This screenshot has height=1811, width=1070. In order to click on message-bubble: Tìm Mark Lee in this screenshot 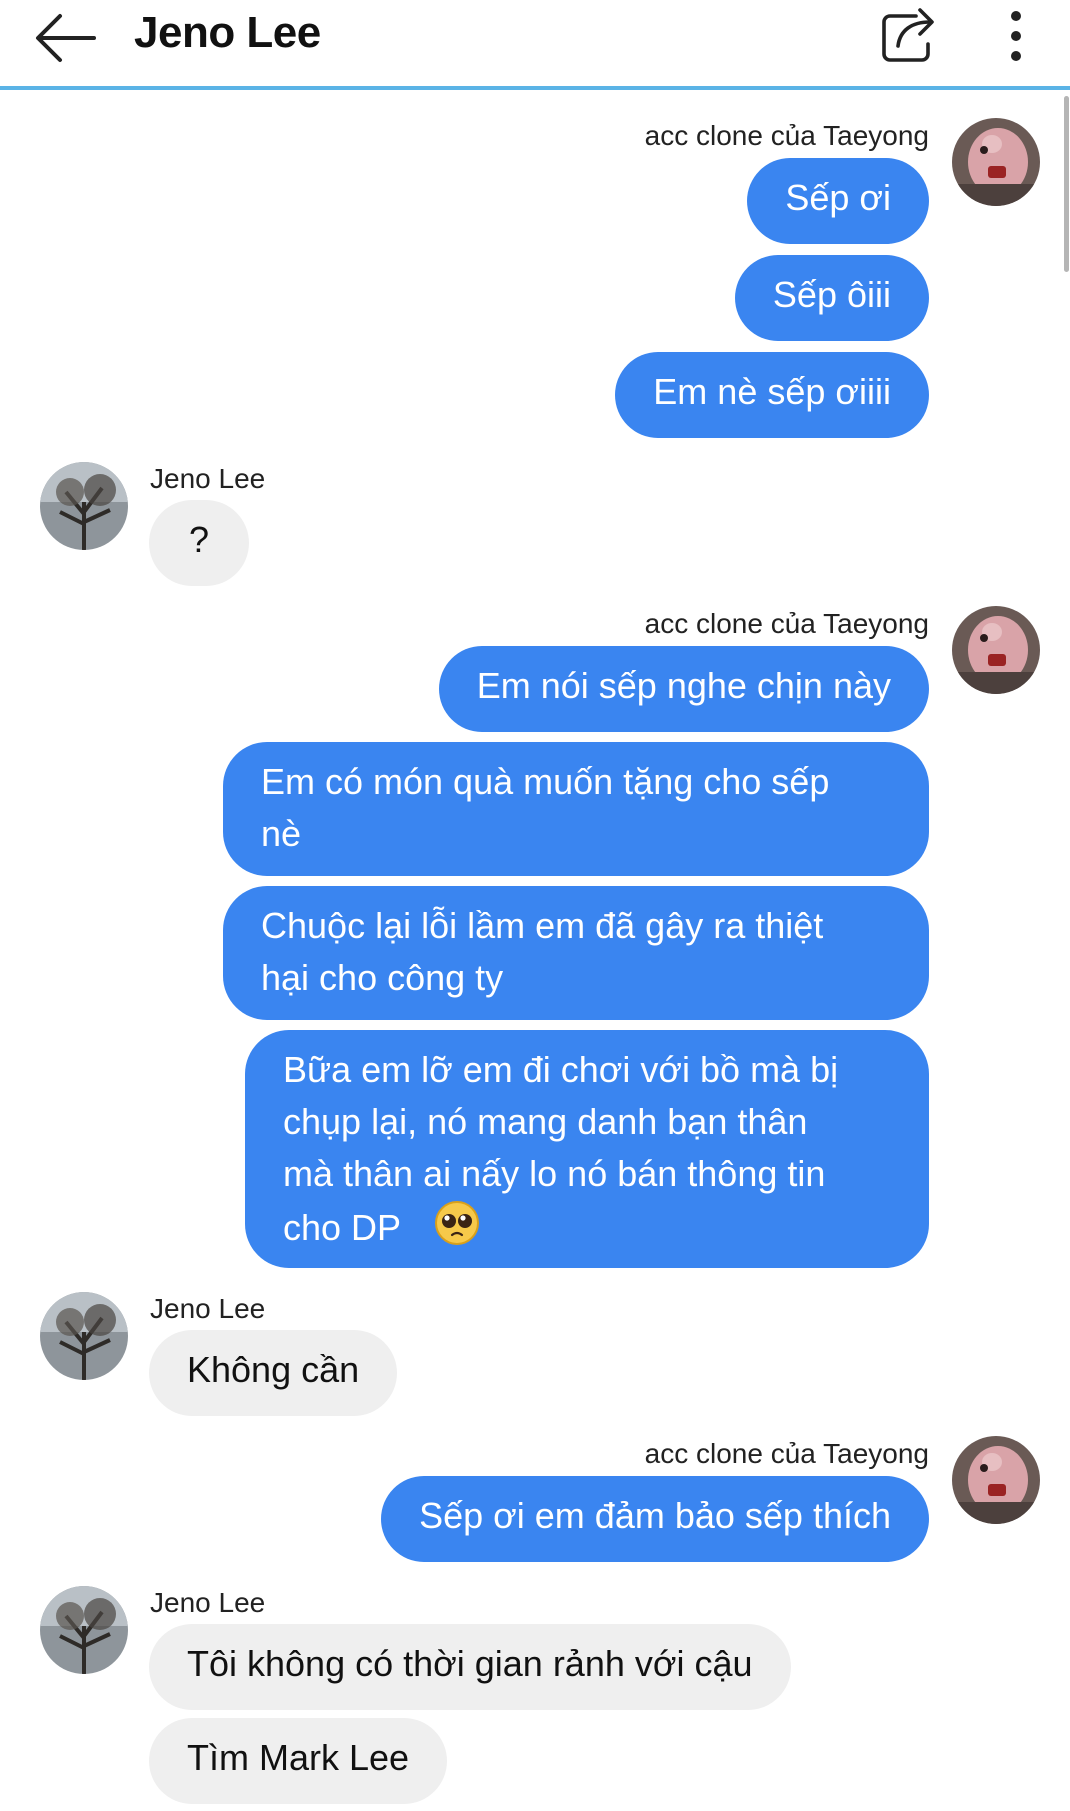, I will do `click(298, 1761)`.